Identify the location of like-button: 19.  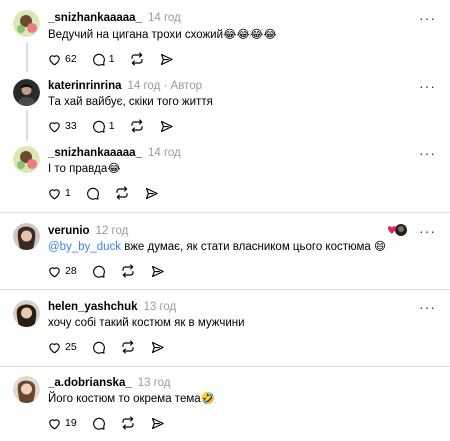
(62, 423).